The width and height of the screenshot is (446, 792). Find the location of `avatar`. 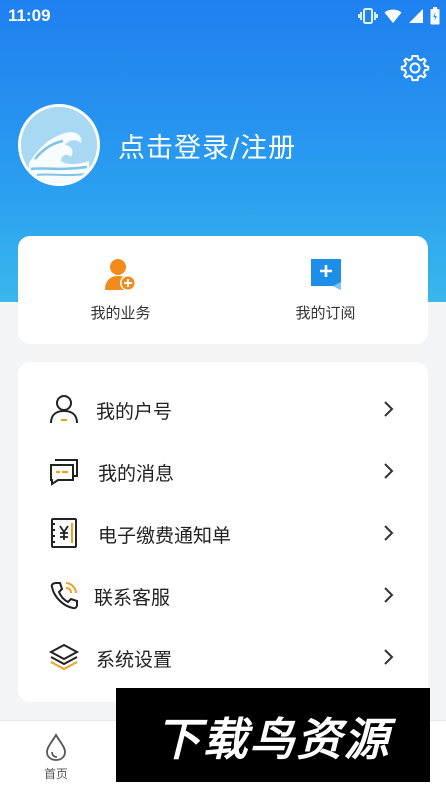

avatar is located at coordinates (59, 145).